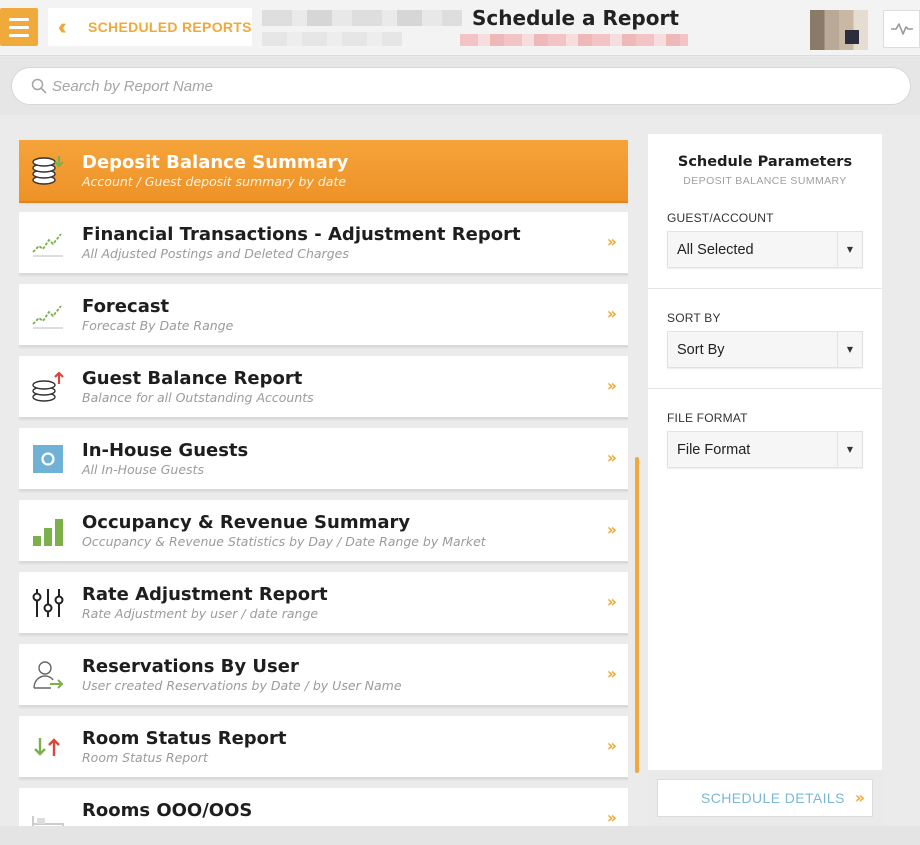  I want to click on search-box, so click(461, 86).